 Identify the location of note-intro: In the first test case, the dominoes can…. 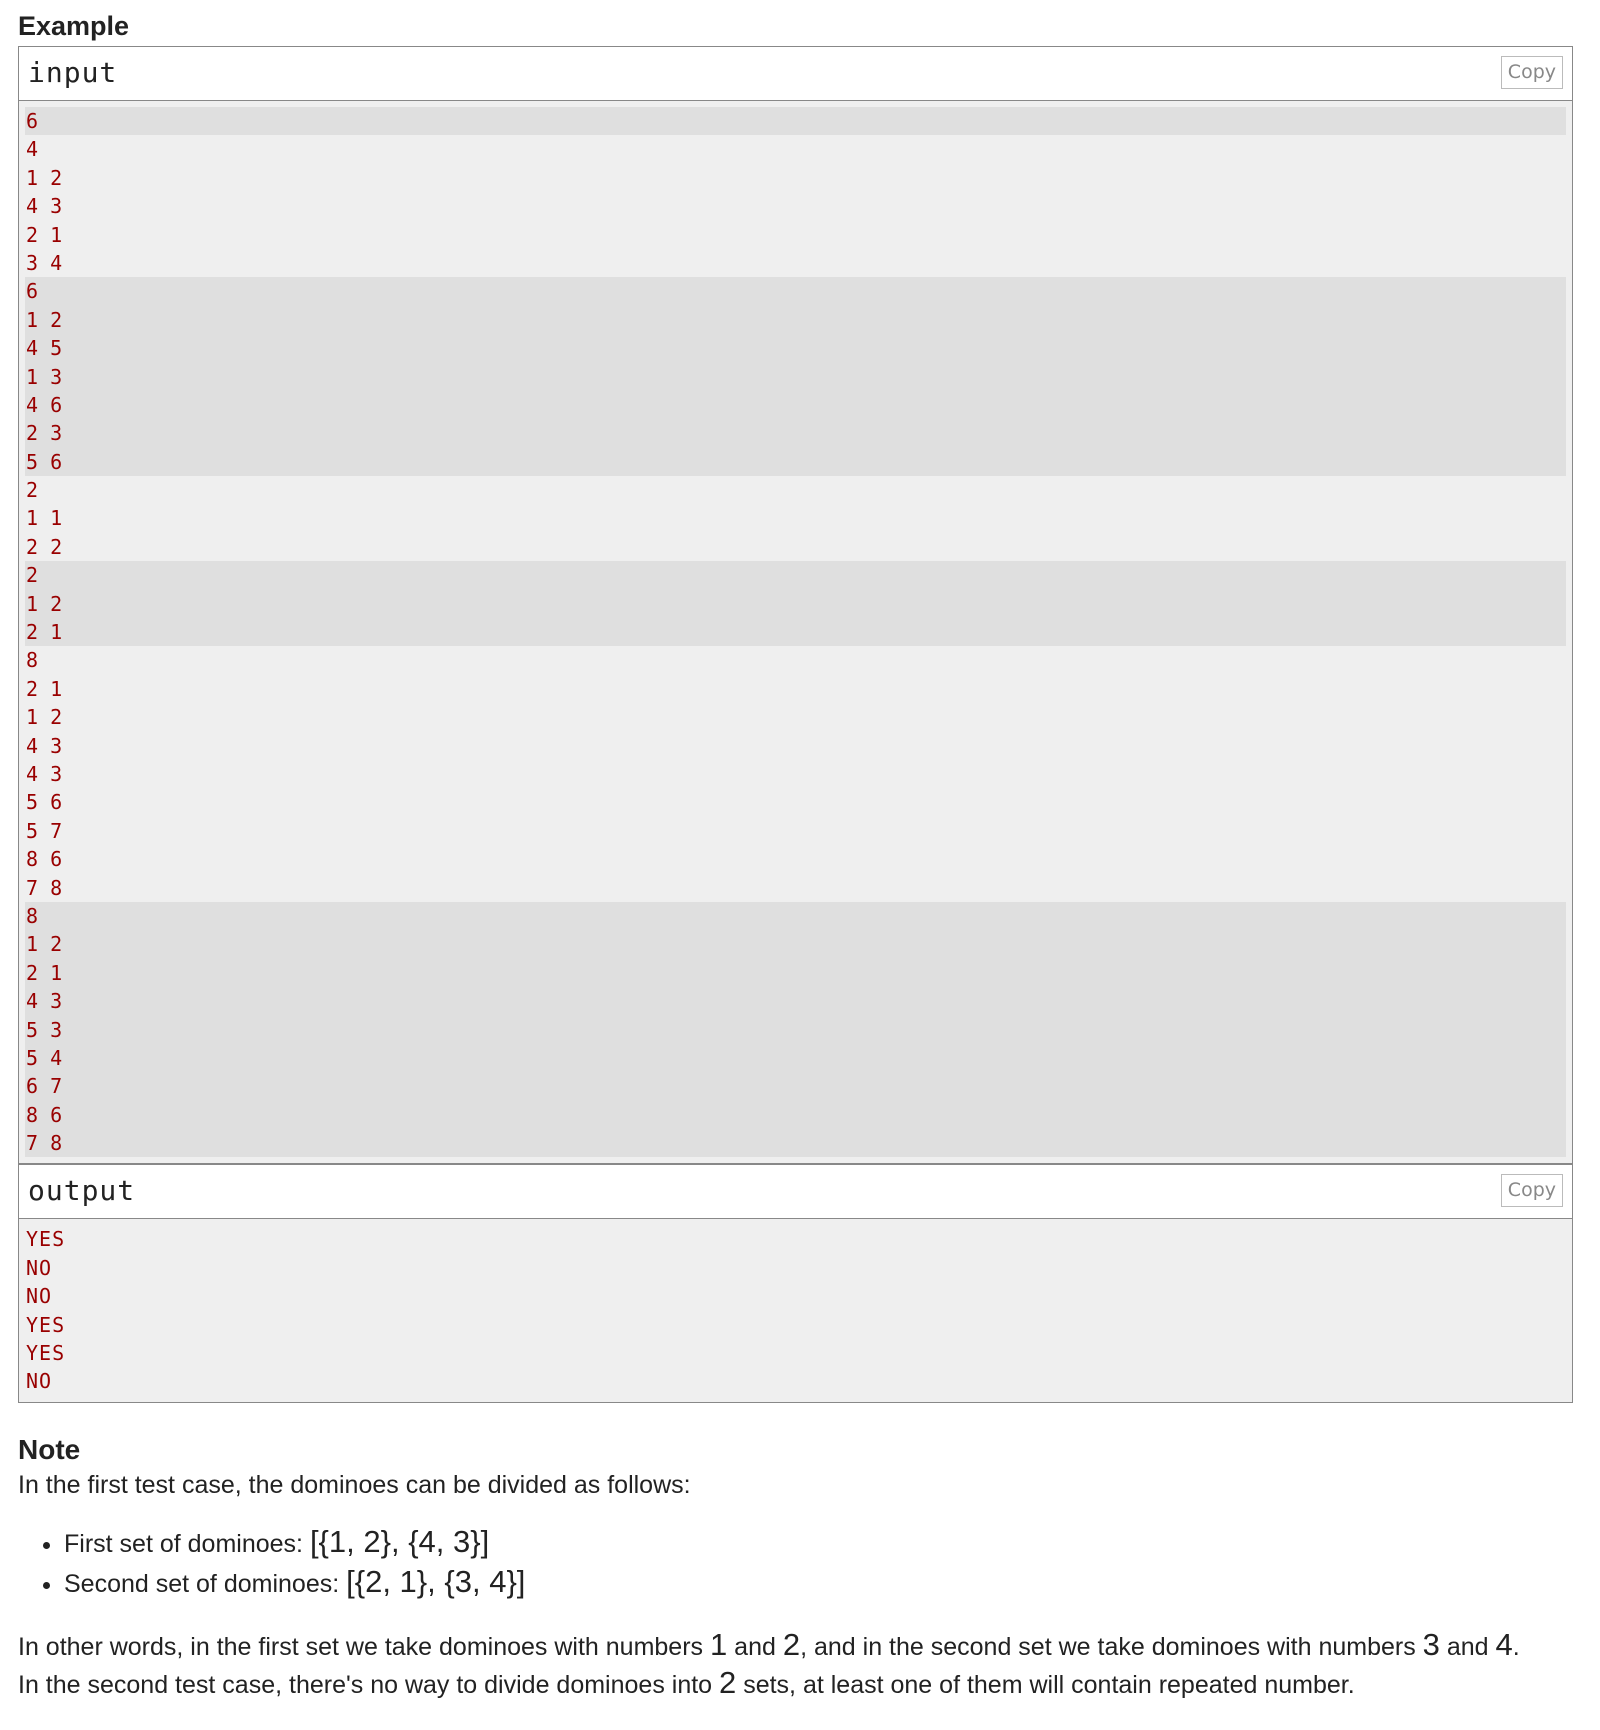
(354, 1484).